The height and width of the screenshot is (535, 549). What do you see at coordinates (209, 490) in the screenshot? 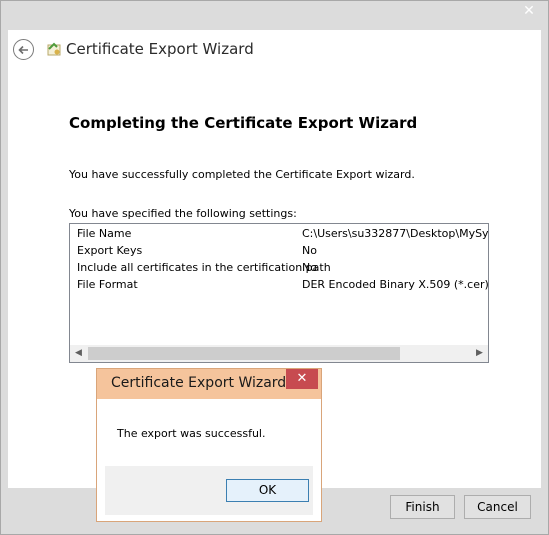
I see `dialog-footer: OK` at bounding box center [209, 490].